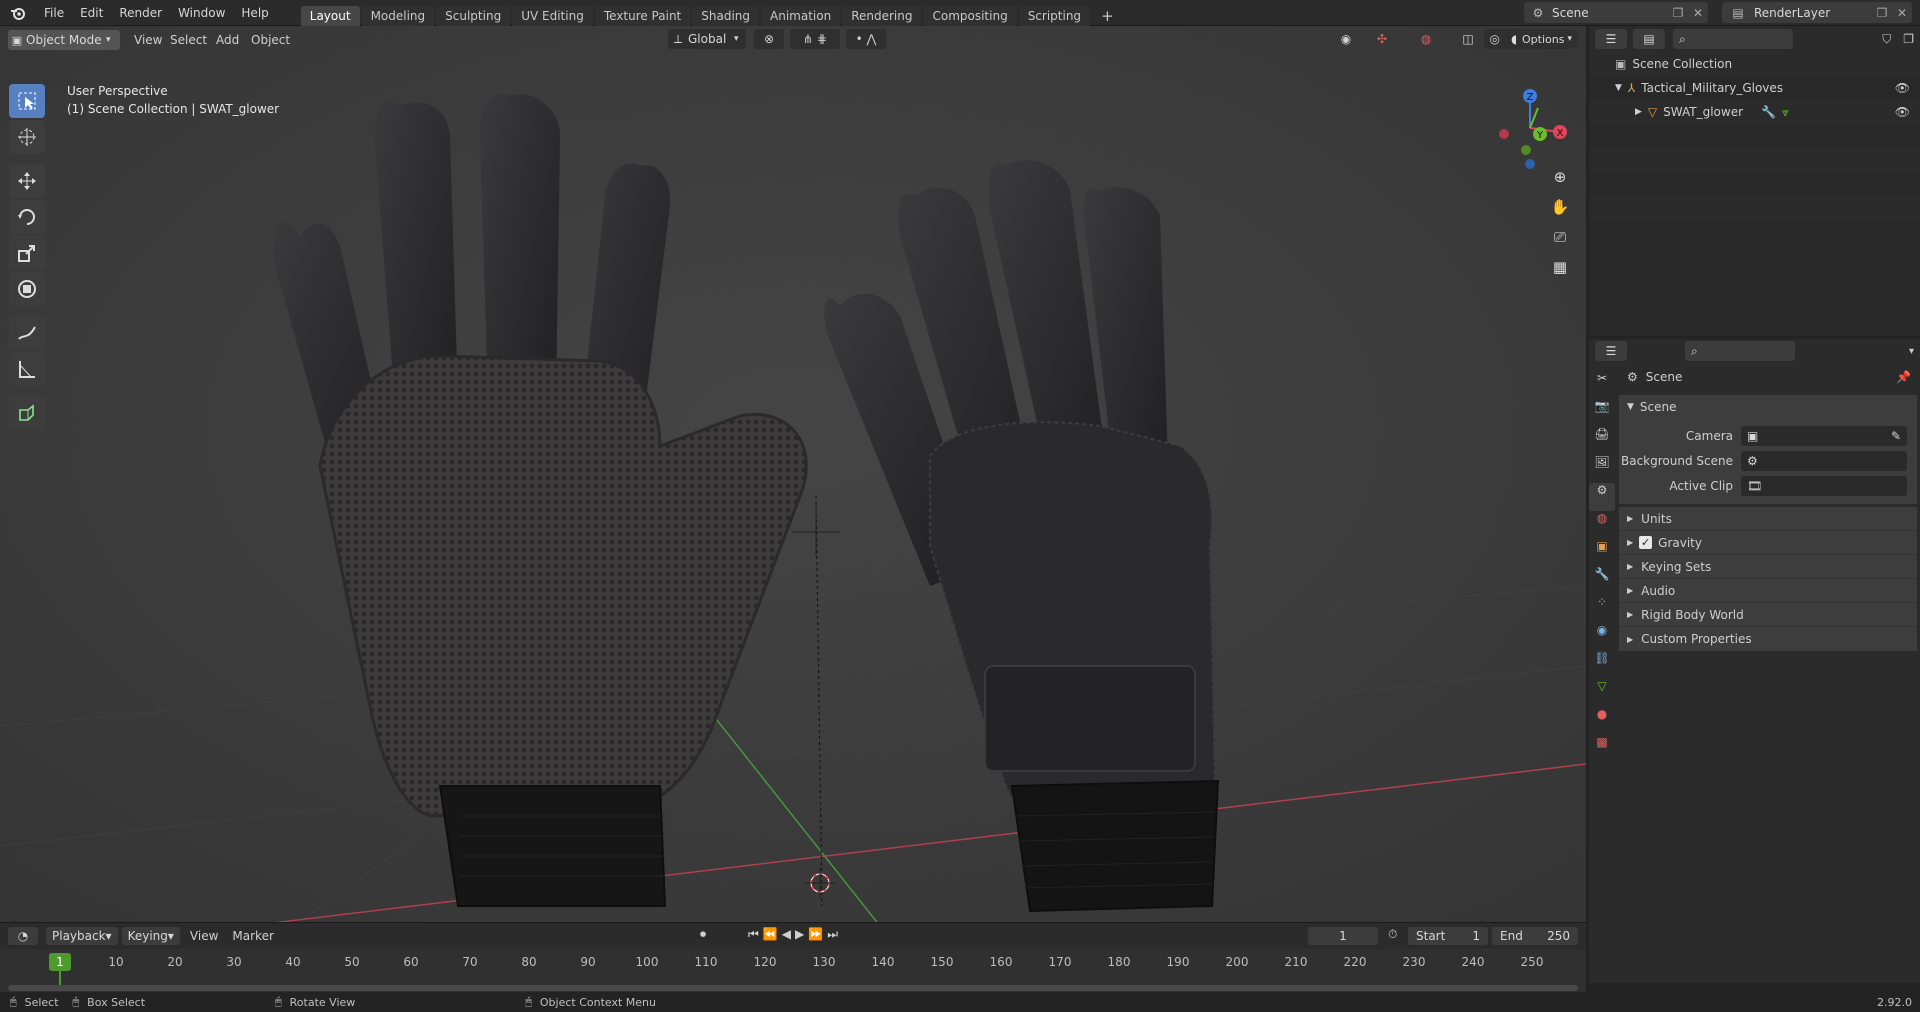 The image size is (1920, 1012). What do you see at coordinates (82, 936) in the screenshot?
I see `playback-menu: Playback ▾` at bounding box center [82, 936].